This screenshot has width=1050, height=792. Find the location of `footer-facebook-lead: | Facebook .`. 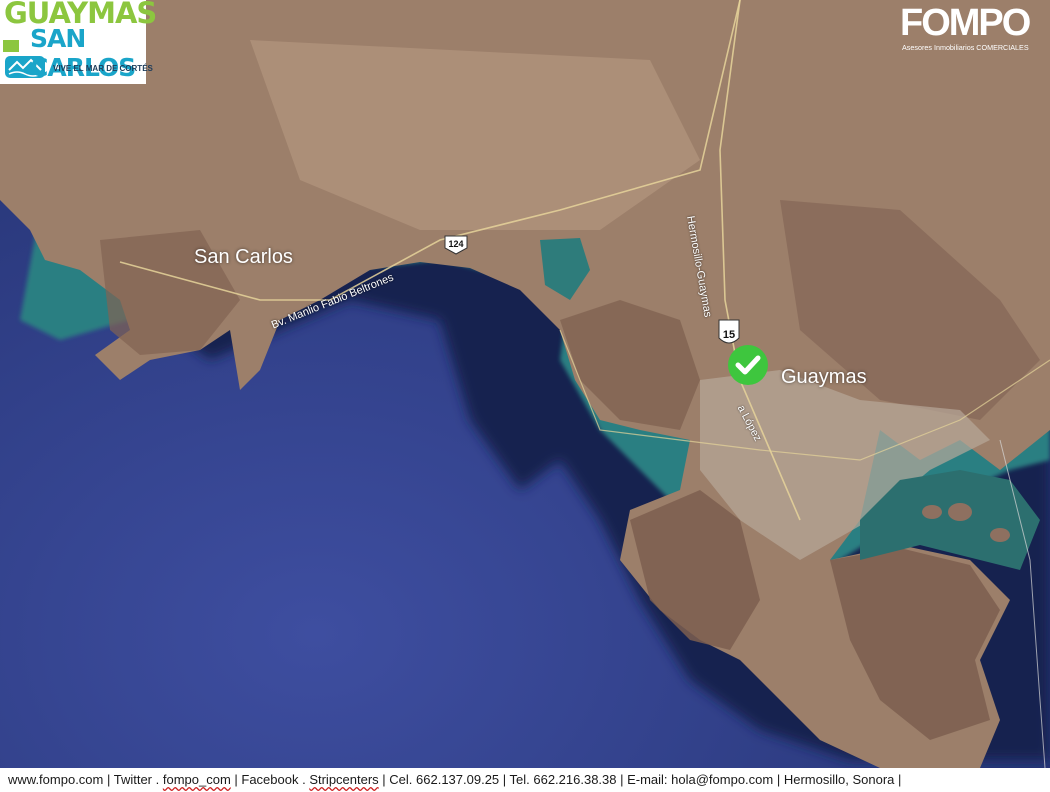

footer-facebook-lead: | Facebook . is located at coordinates (270, 779).